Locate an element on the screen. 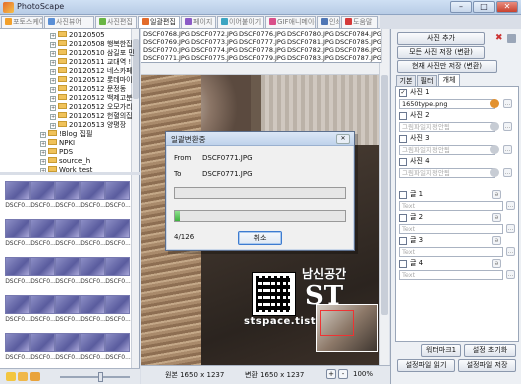 Image resolution: width=521 pixels, height=384 pixels. cancel-button: 취소 is located at coordinates (260, 238).